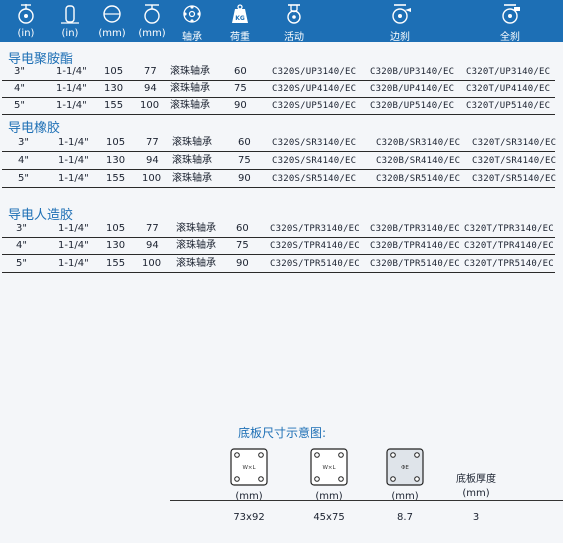 Image resolution: width=563 pixels, height=543 pixels. What do you see at coordinates (329, 517) in the screenshot?
I see `bolt-spacing-value: 45x75` at bounding box center [329, 517].